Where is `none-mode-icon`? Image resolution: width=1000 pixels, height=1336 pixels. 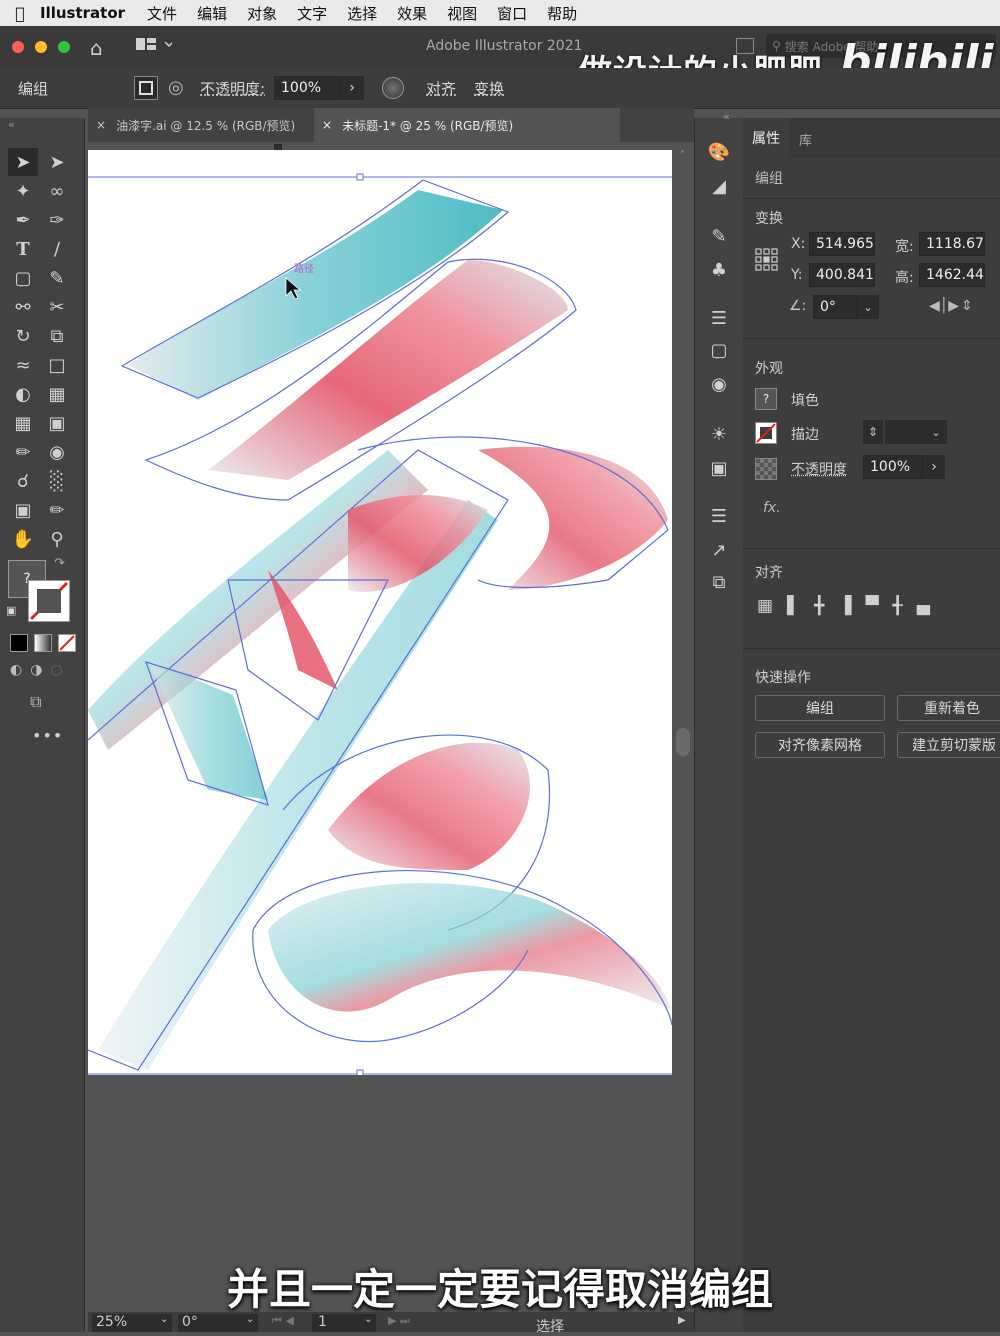
none-mode-icon is located at coordinates (67, 643).